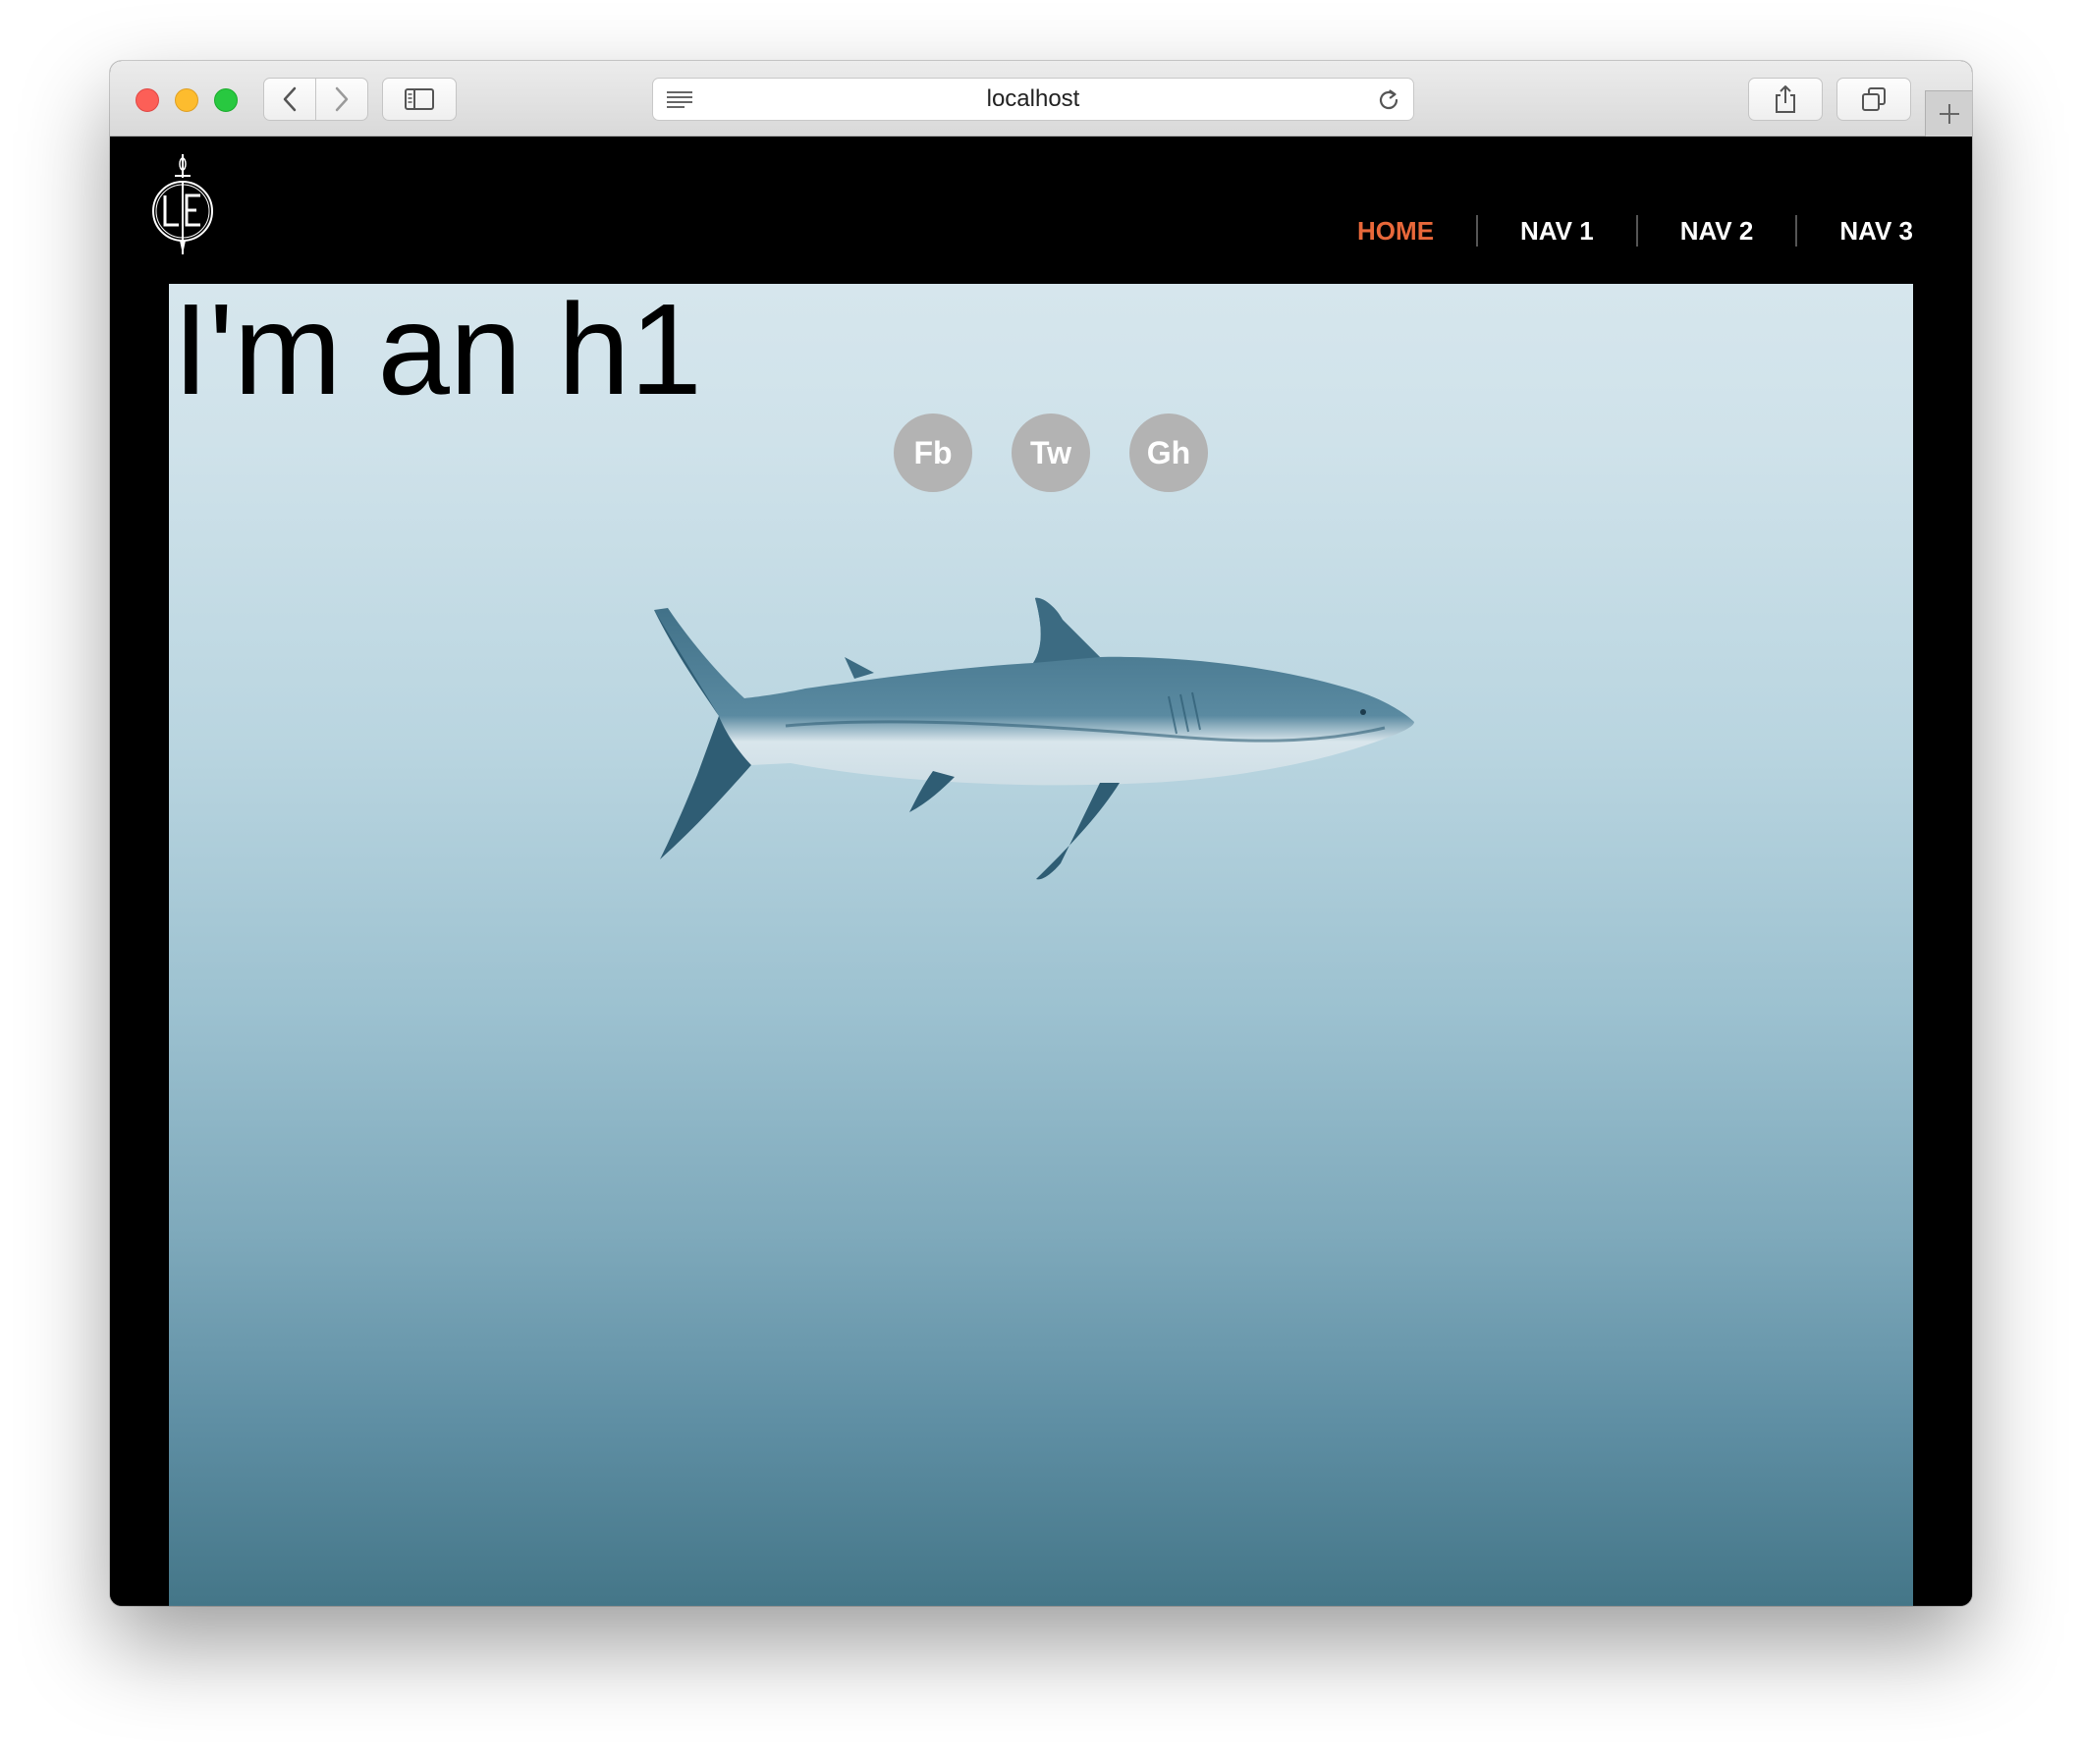  I want to click on share-icon, so click(1785, 99).